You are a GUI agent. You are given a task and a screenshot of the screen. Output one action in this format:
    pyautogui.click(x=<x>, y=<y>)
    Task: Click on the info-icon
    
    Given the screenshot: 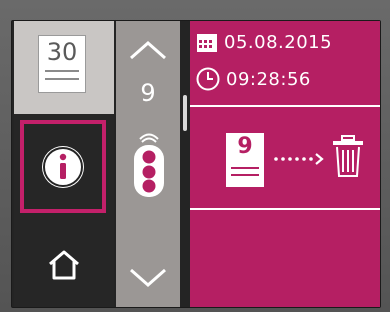 What is the action you would take?
    pyautogui.click(x=63, y=166)
    